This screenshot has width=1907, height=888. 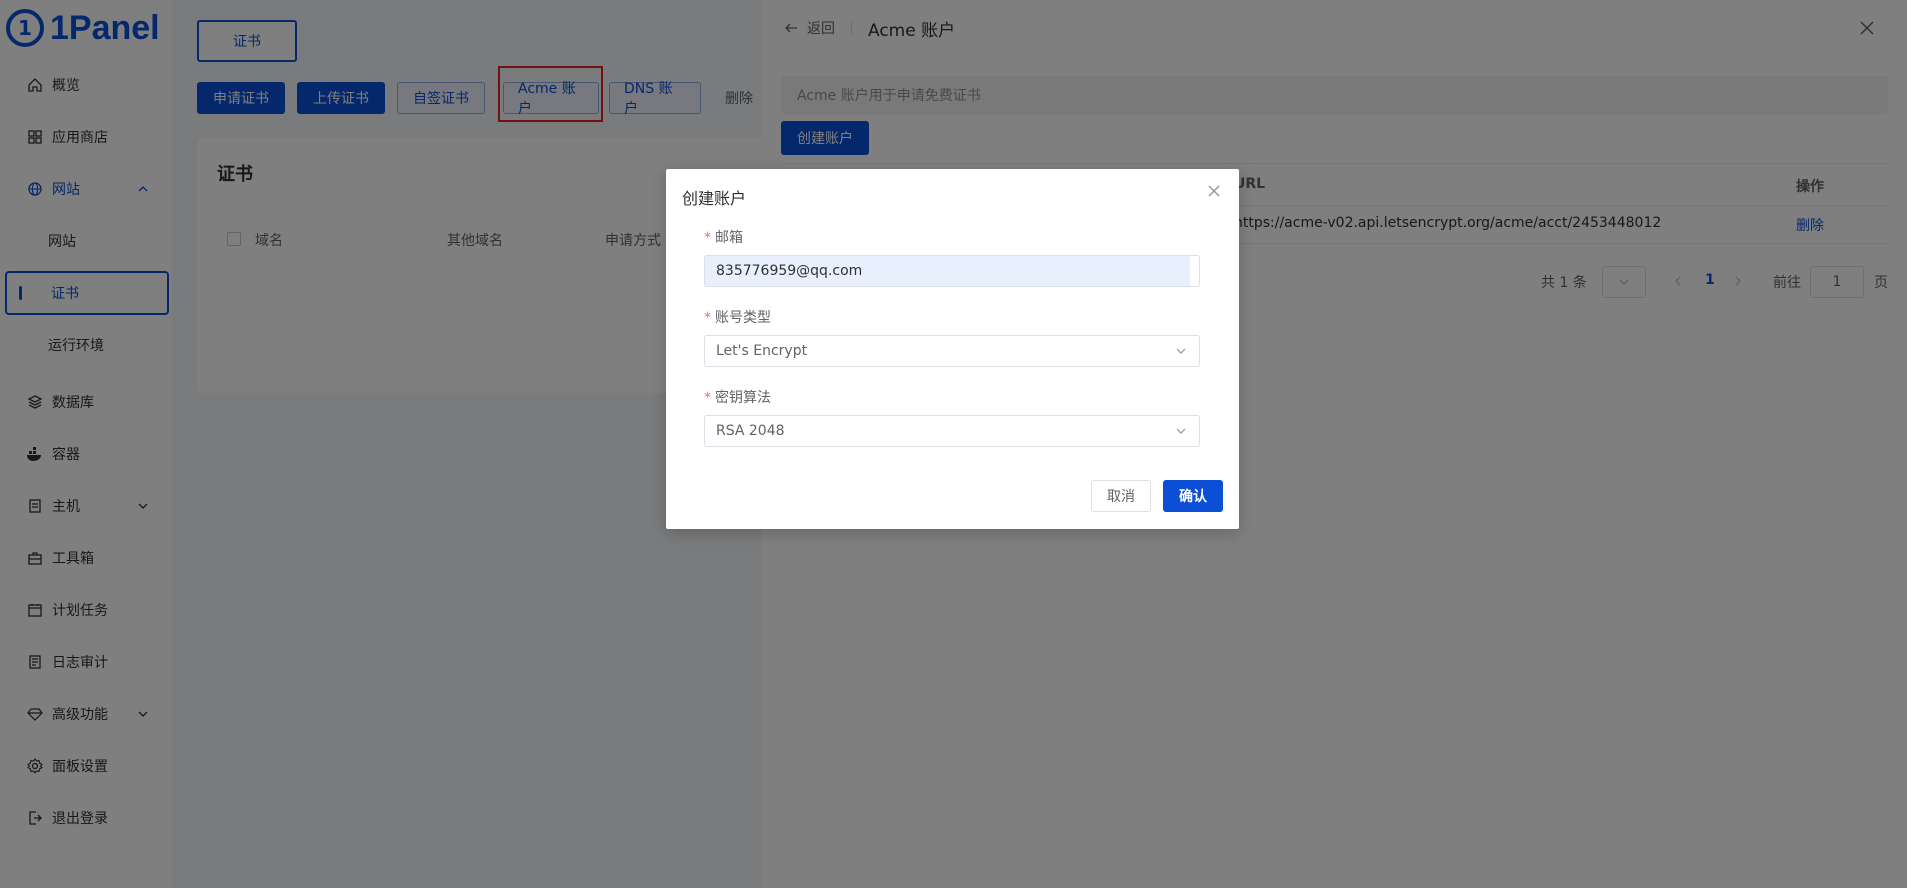 I want to click on key-algorithm-value: RSA 2048, so click(x=750, y=431).